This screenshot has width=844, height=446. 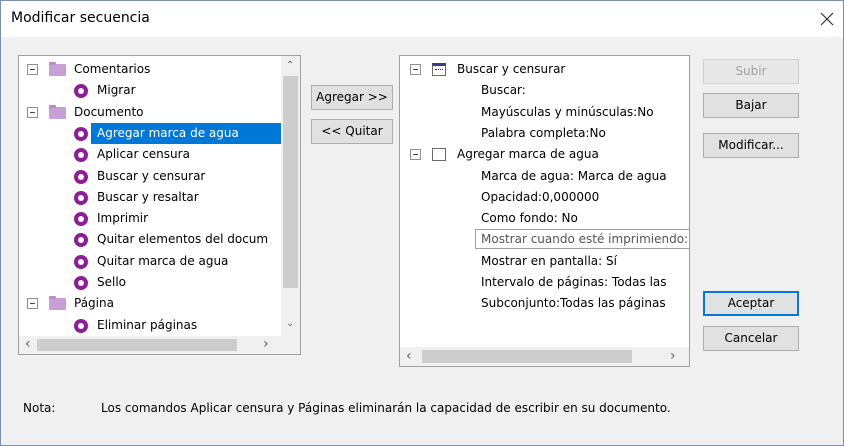 I want to click on tree-item-label: Eliminar páginas, so click(x=147, y=324).